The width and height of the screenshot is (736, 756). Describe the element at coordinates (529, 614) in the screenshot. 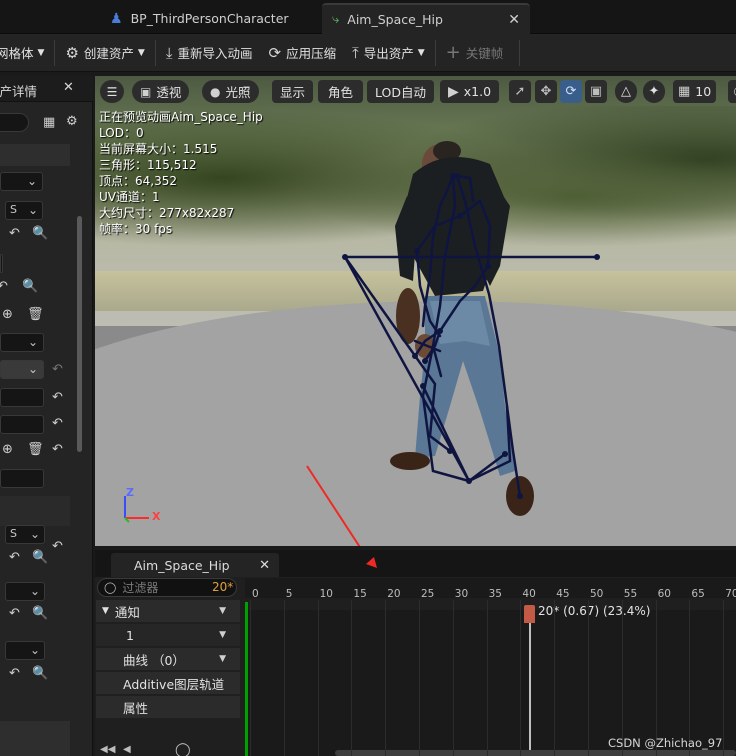

I see `playhead-handle` at that location.